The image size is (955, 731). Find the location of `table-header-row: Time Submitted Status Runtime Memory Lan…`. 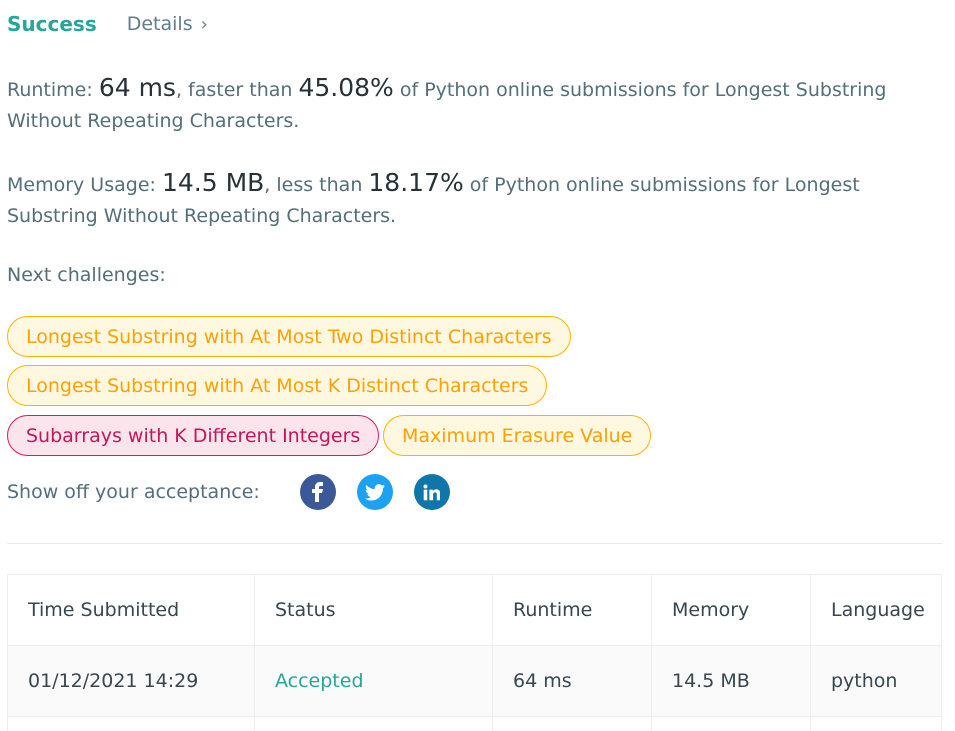

table-header-row: Time Submitted Status Runtime Memory Lan… is located at coordinates (474, 610).